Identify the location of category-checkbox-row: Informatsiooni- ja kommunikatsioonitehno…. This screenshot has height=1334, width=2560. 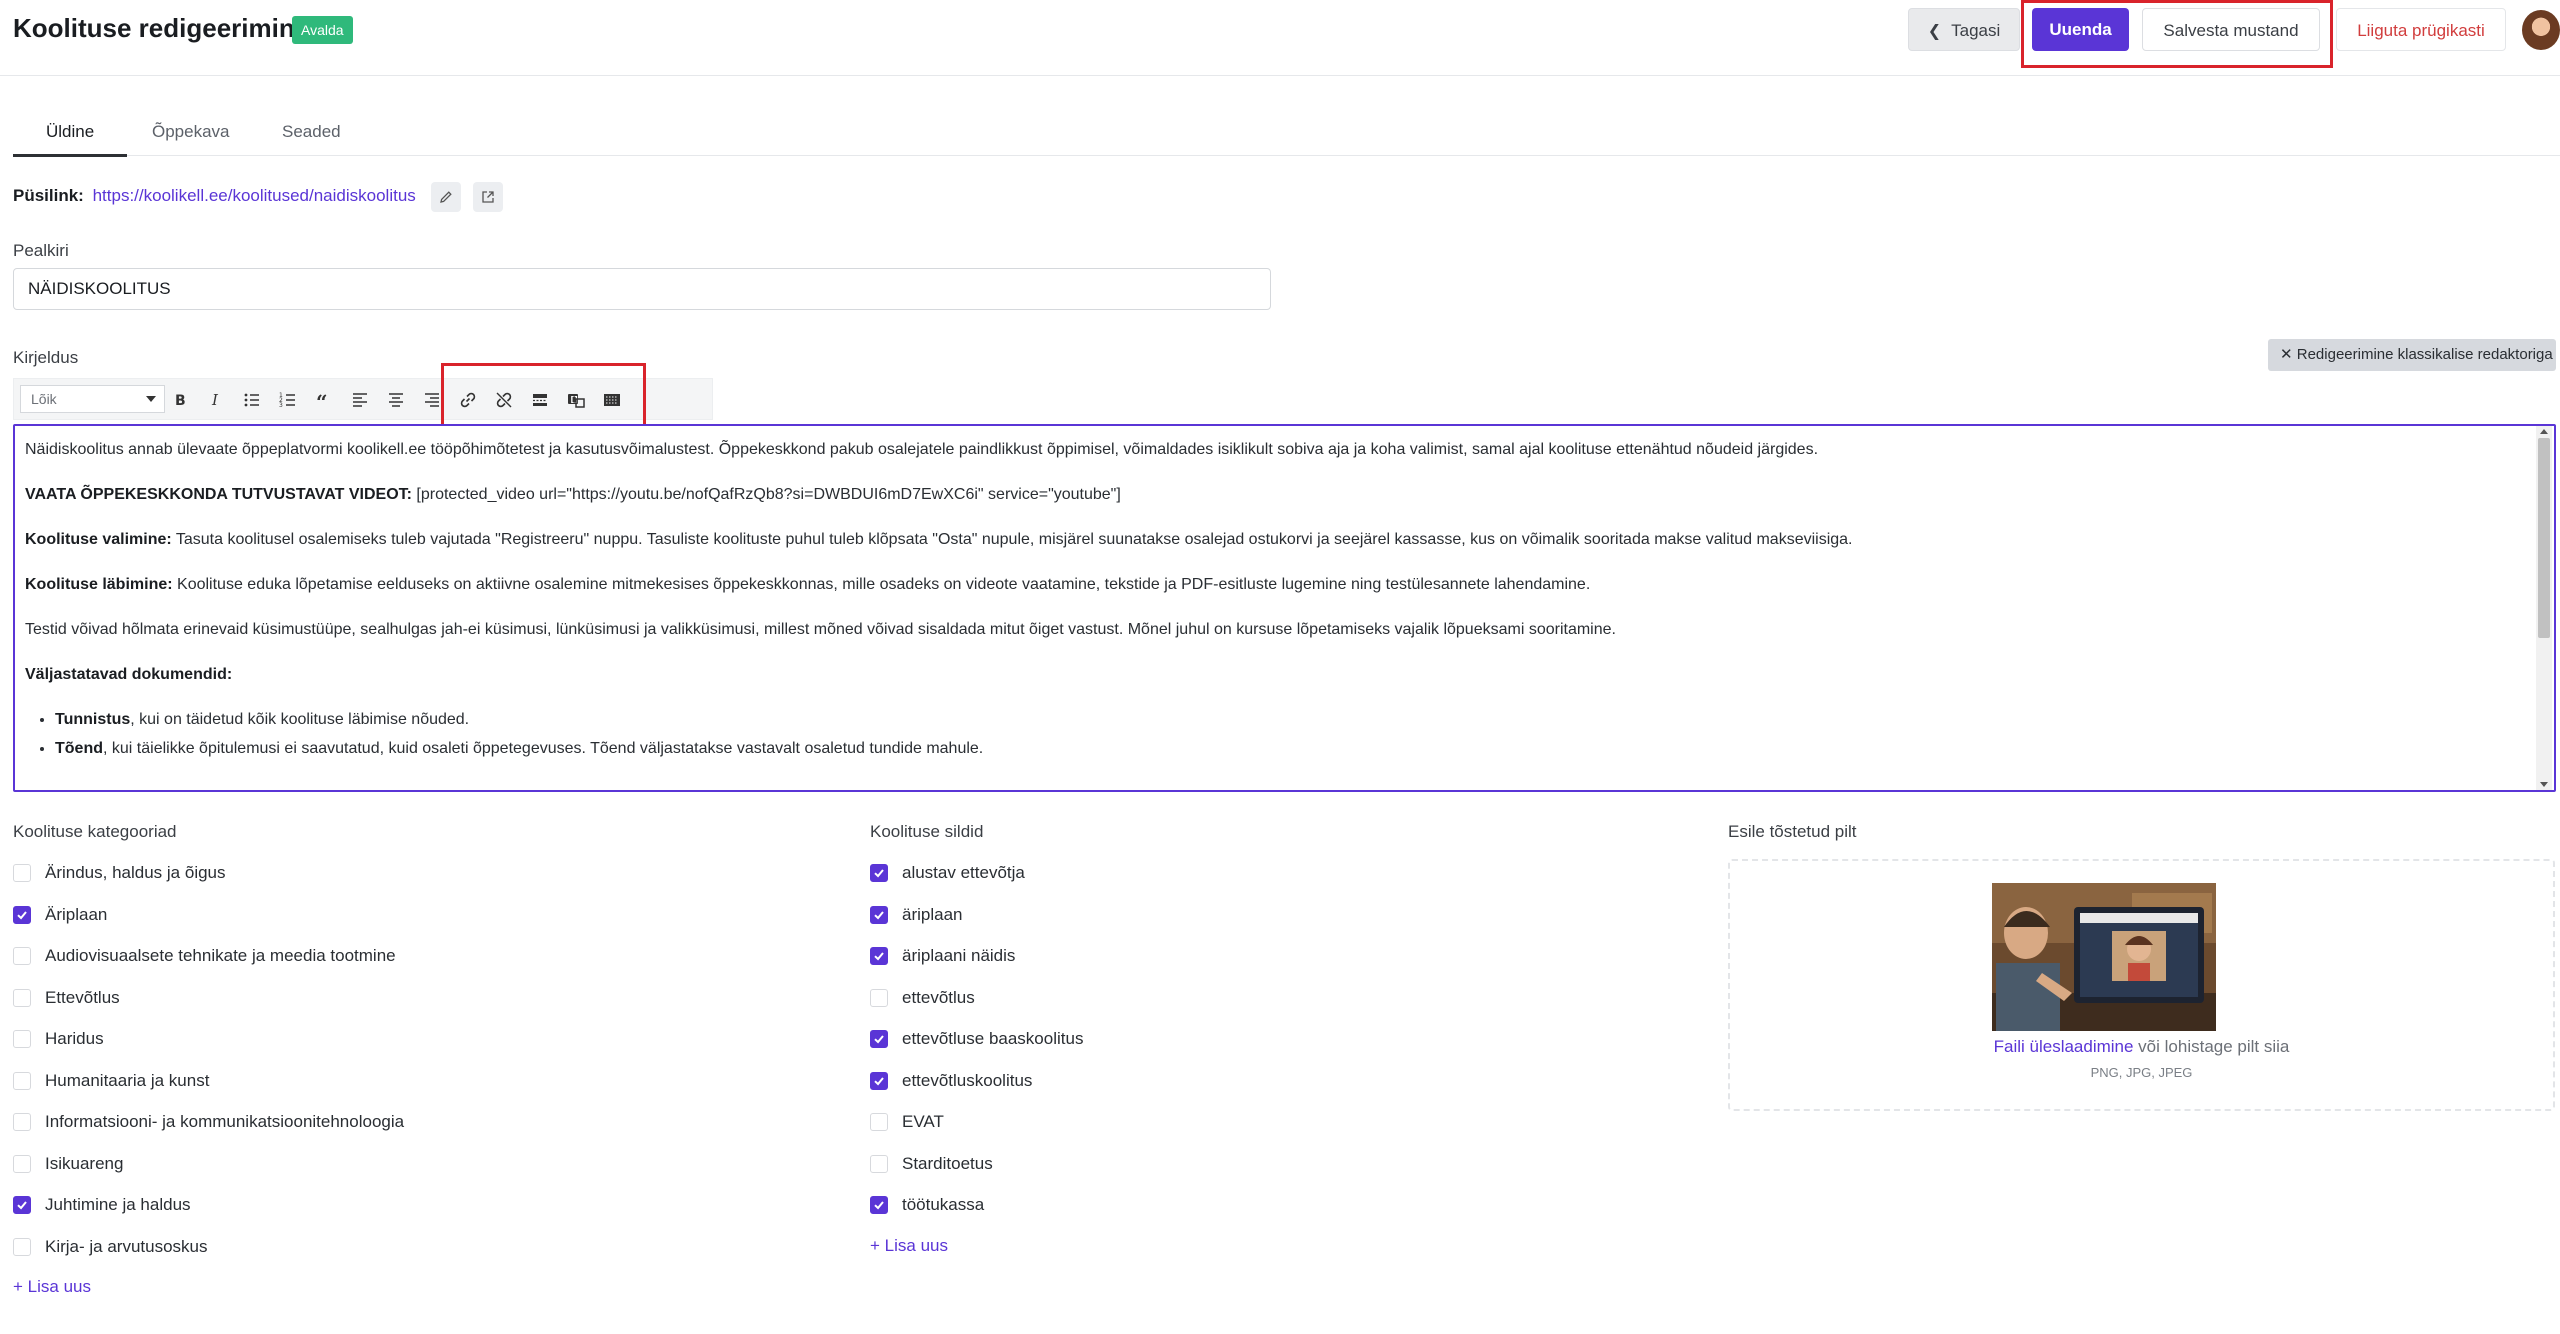
(208, 1122).